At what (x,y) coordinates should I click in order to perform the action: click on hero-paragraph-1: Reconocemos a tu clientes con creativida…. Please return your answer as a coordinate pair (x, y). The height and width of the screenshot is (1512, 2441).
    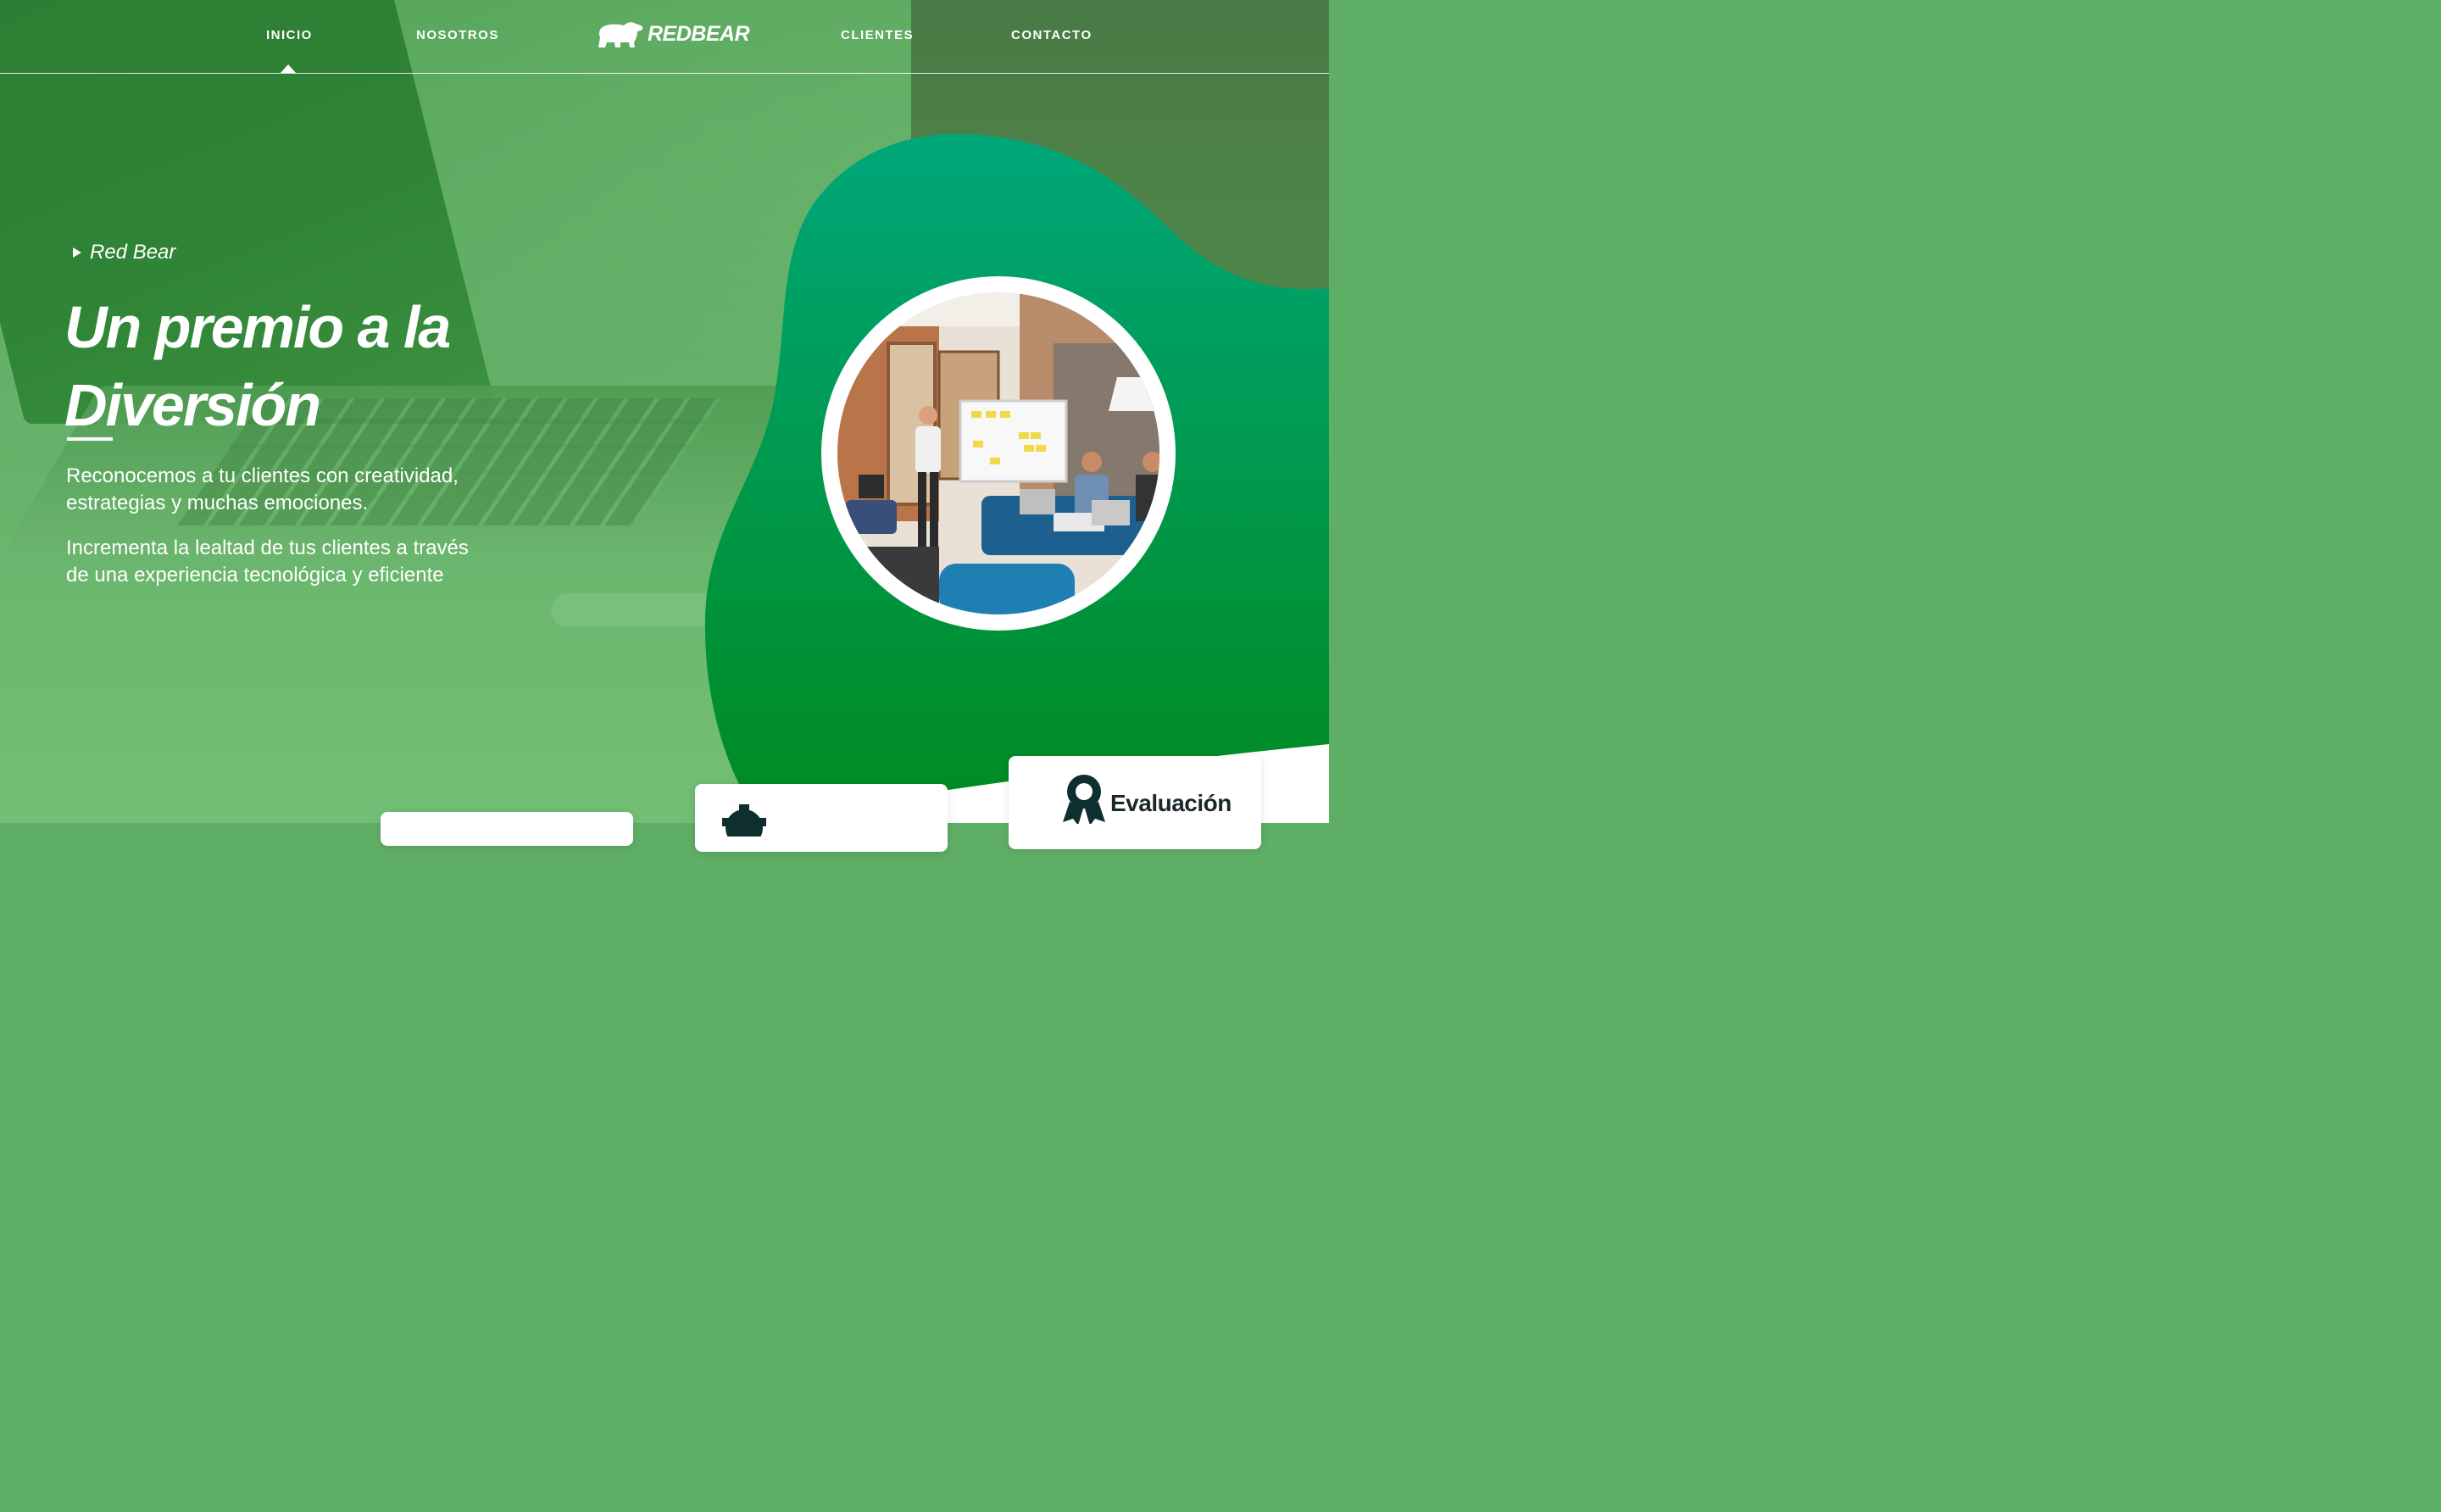
    Looking at the image, I should click on (263, 489).